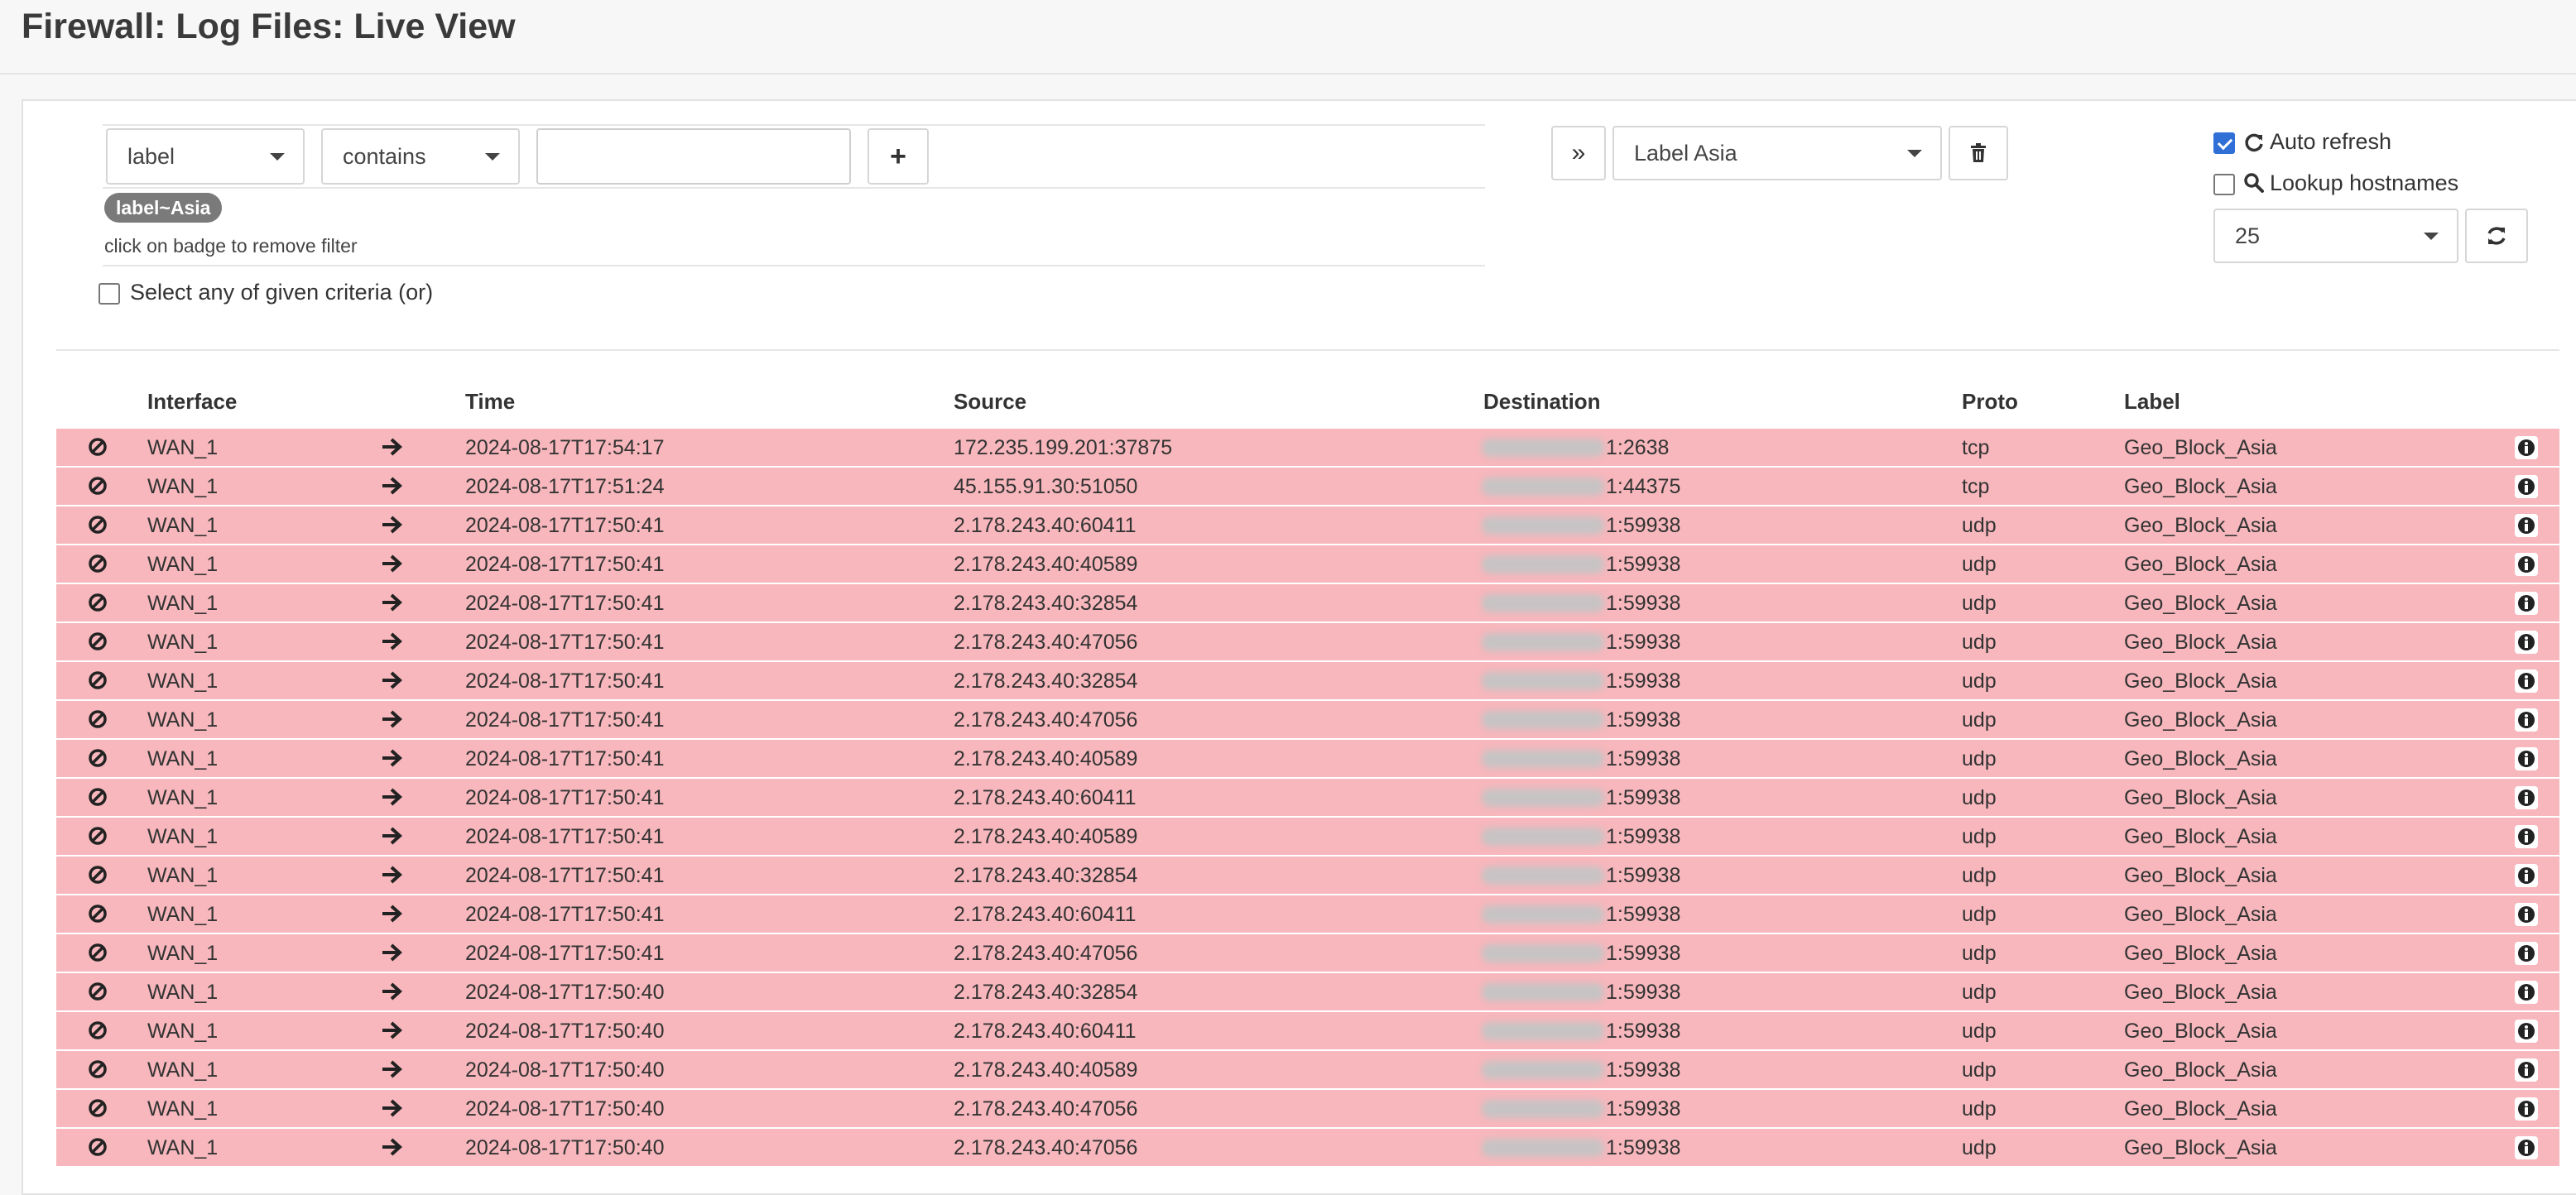 This screenshot has width=2576, height=1195. Describe the element at coordinates (2496, 236) in the screenshot. I see `refresh-button` at that location.